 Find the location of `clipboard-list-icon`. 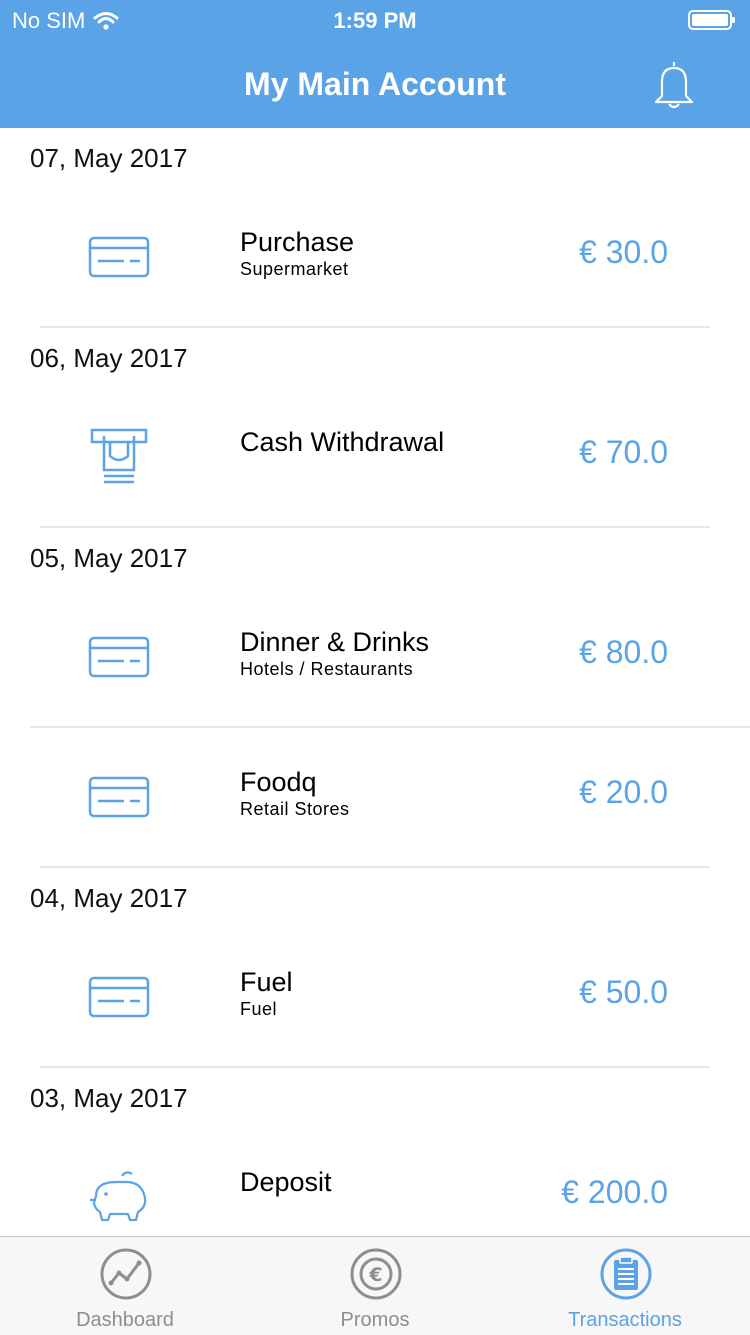

clipboard-list-icon is located at coordinates (626, 1274).